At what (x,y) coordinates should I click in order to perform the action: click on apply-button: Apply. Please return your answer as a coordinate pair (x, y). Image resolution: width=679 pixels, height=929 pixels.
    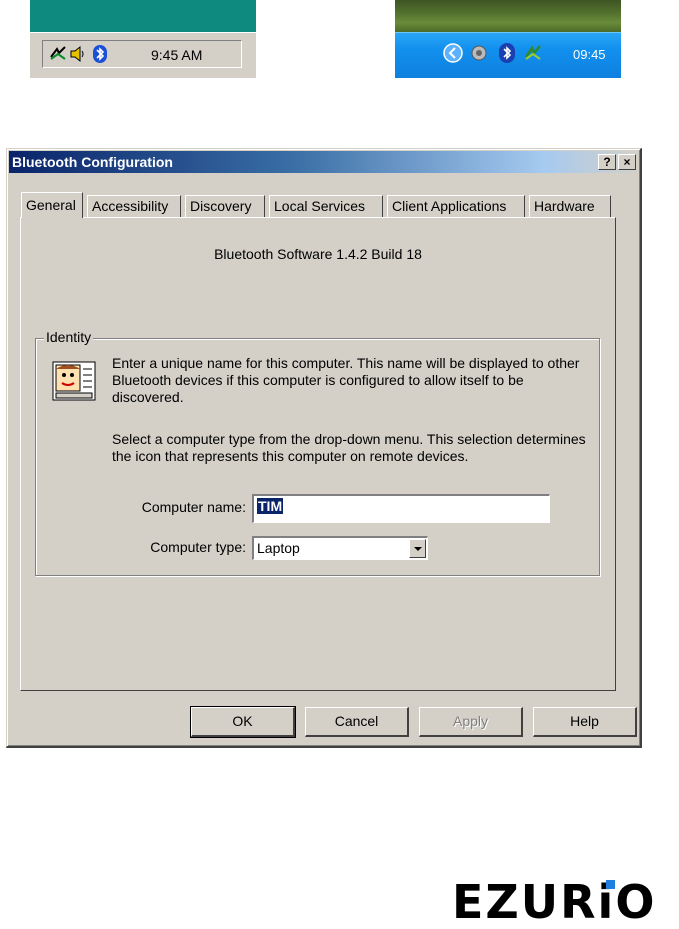
    Looking at the image, I should click on (471, 722).